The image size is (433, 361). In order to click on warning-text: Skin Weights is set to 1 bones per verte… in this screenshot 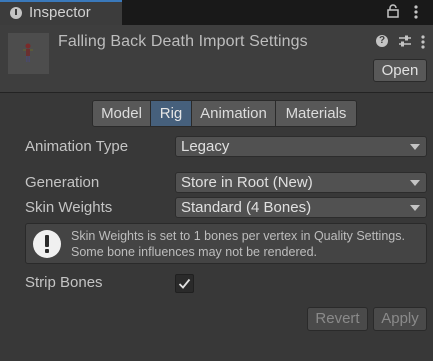, I will do `click(238, 244)`.